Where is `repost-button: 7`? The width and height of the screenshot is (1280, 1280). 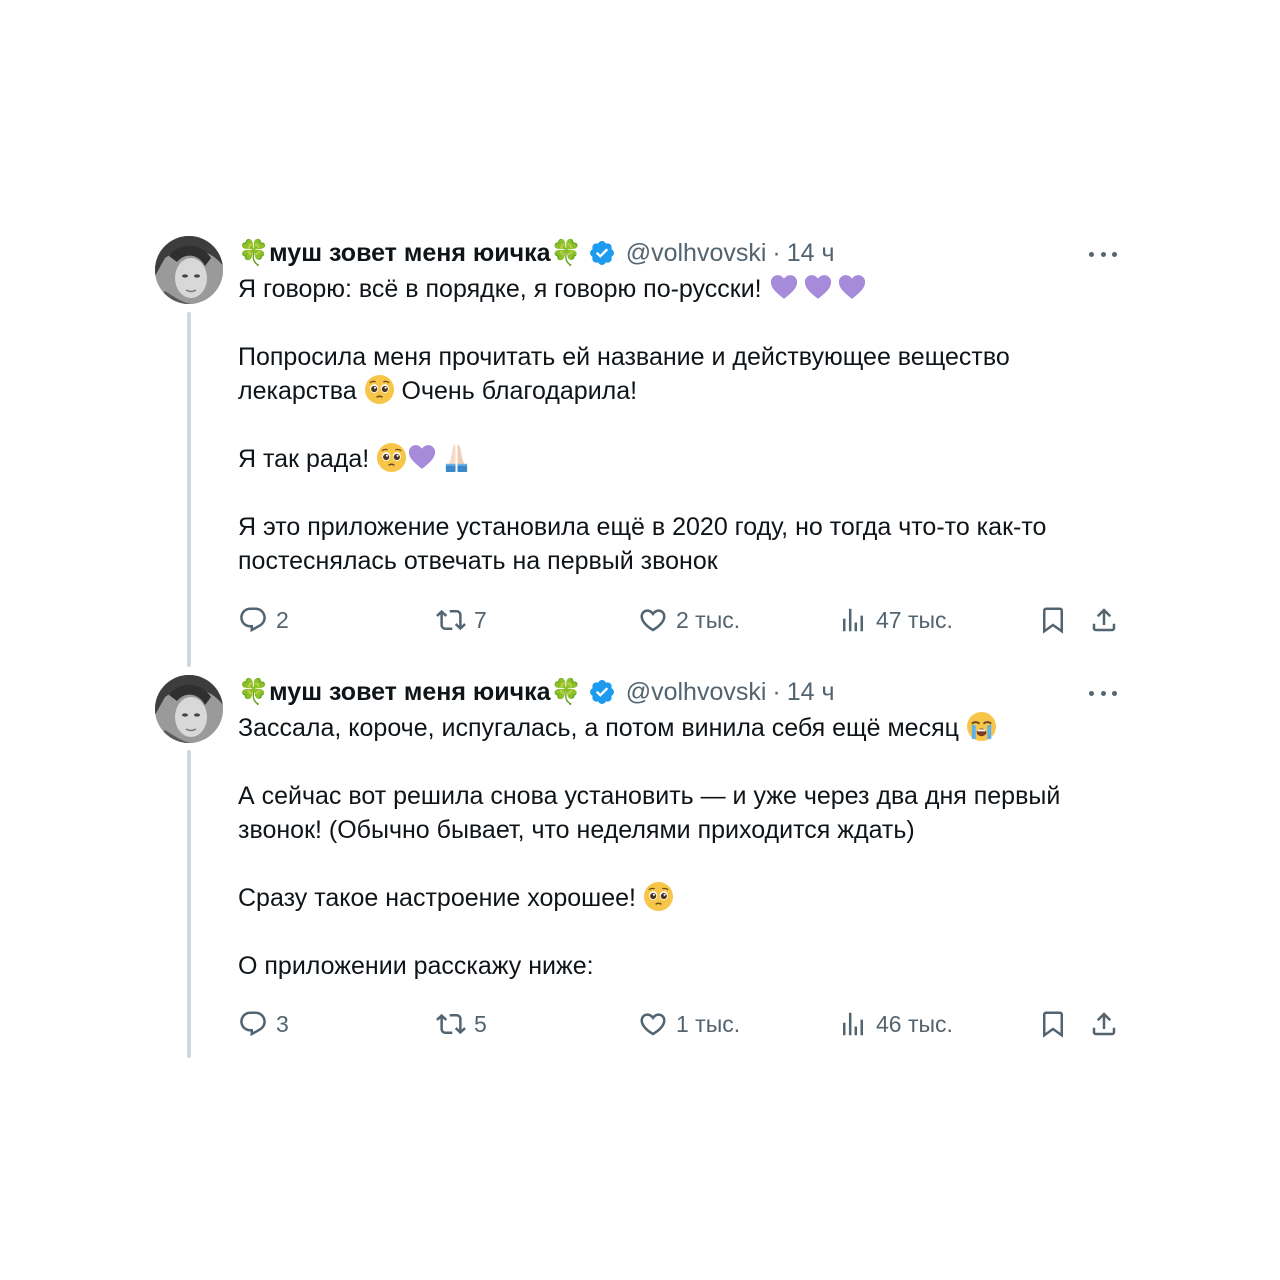
repost-button: 7 is located at coordinates (461, 620).